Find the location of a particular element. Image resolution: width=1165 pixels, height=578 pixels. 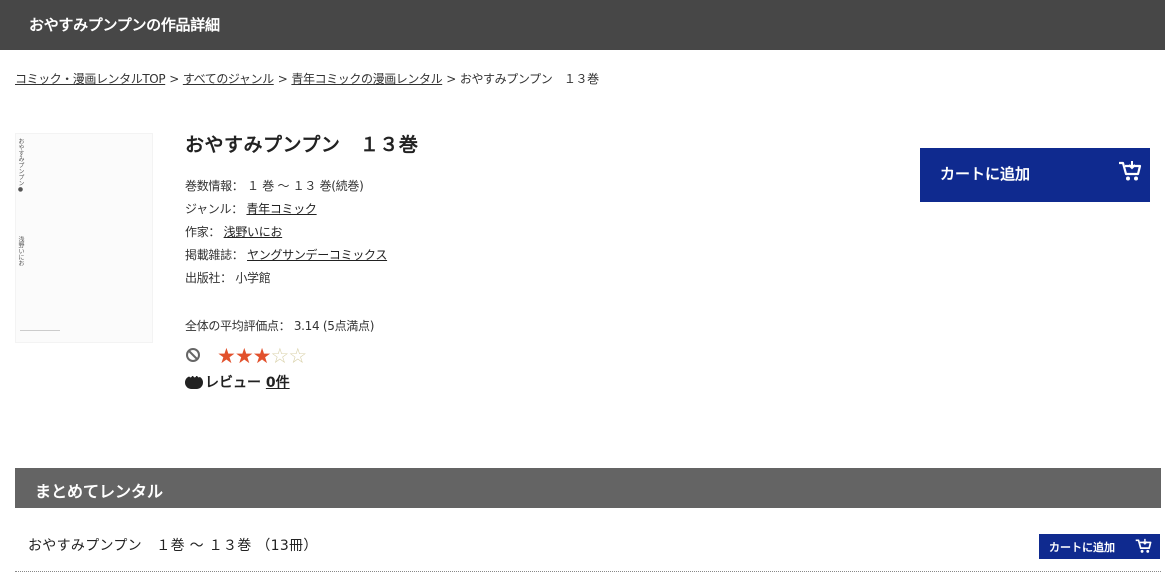

breadcrumb-current: おやすみプンプン １３巻 is located at coordinates (529, 79).